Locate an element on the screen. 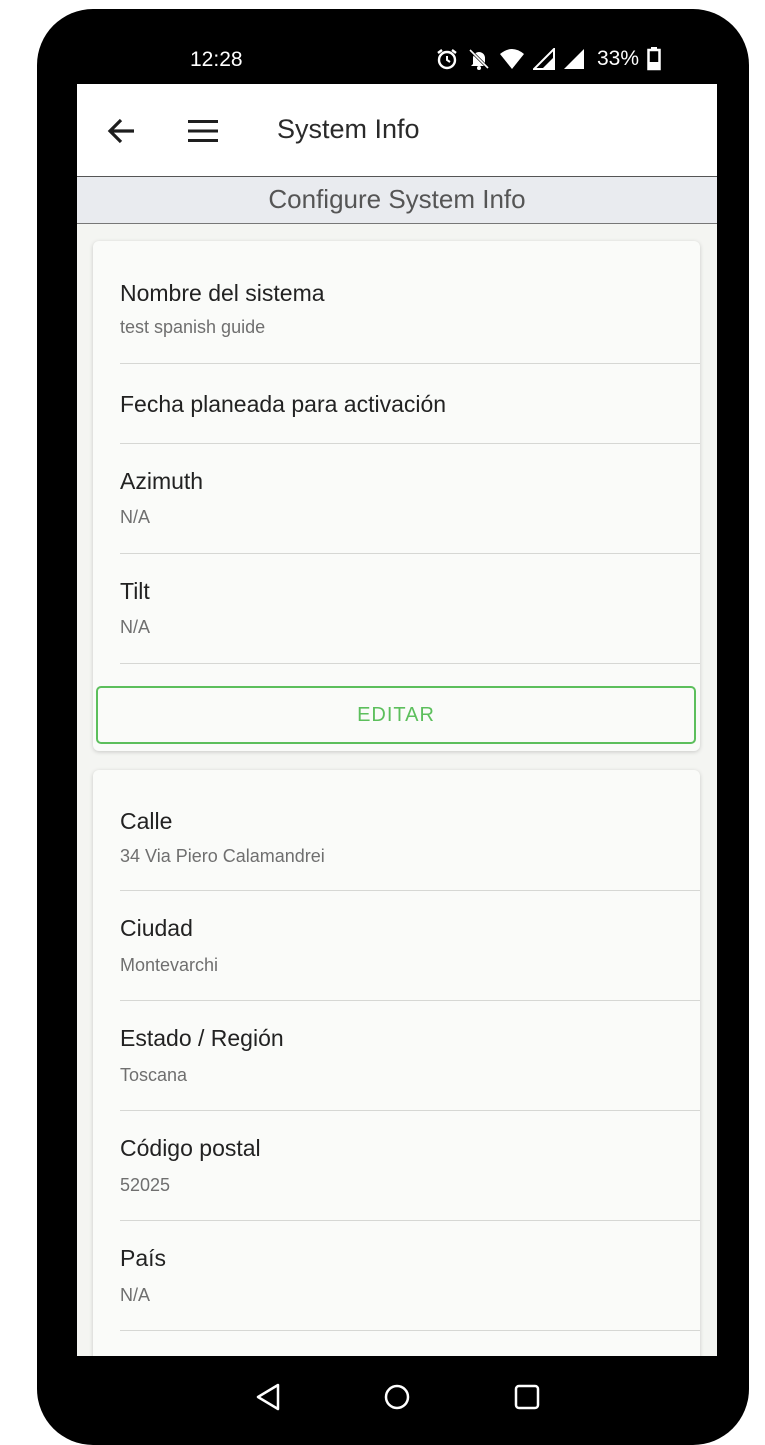 This screenshot has height=1445, width=765. wifi-icon is located at coordinates (512, 59).